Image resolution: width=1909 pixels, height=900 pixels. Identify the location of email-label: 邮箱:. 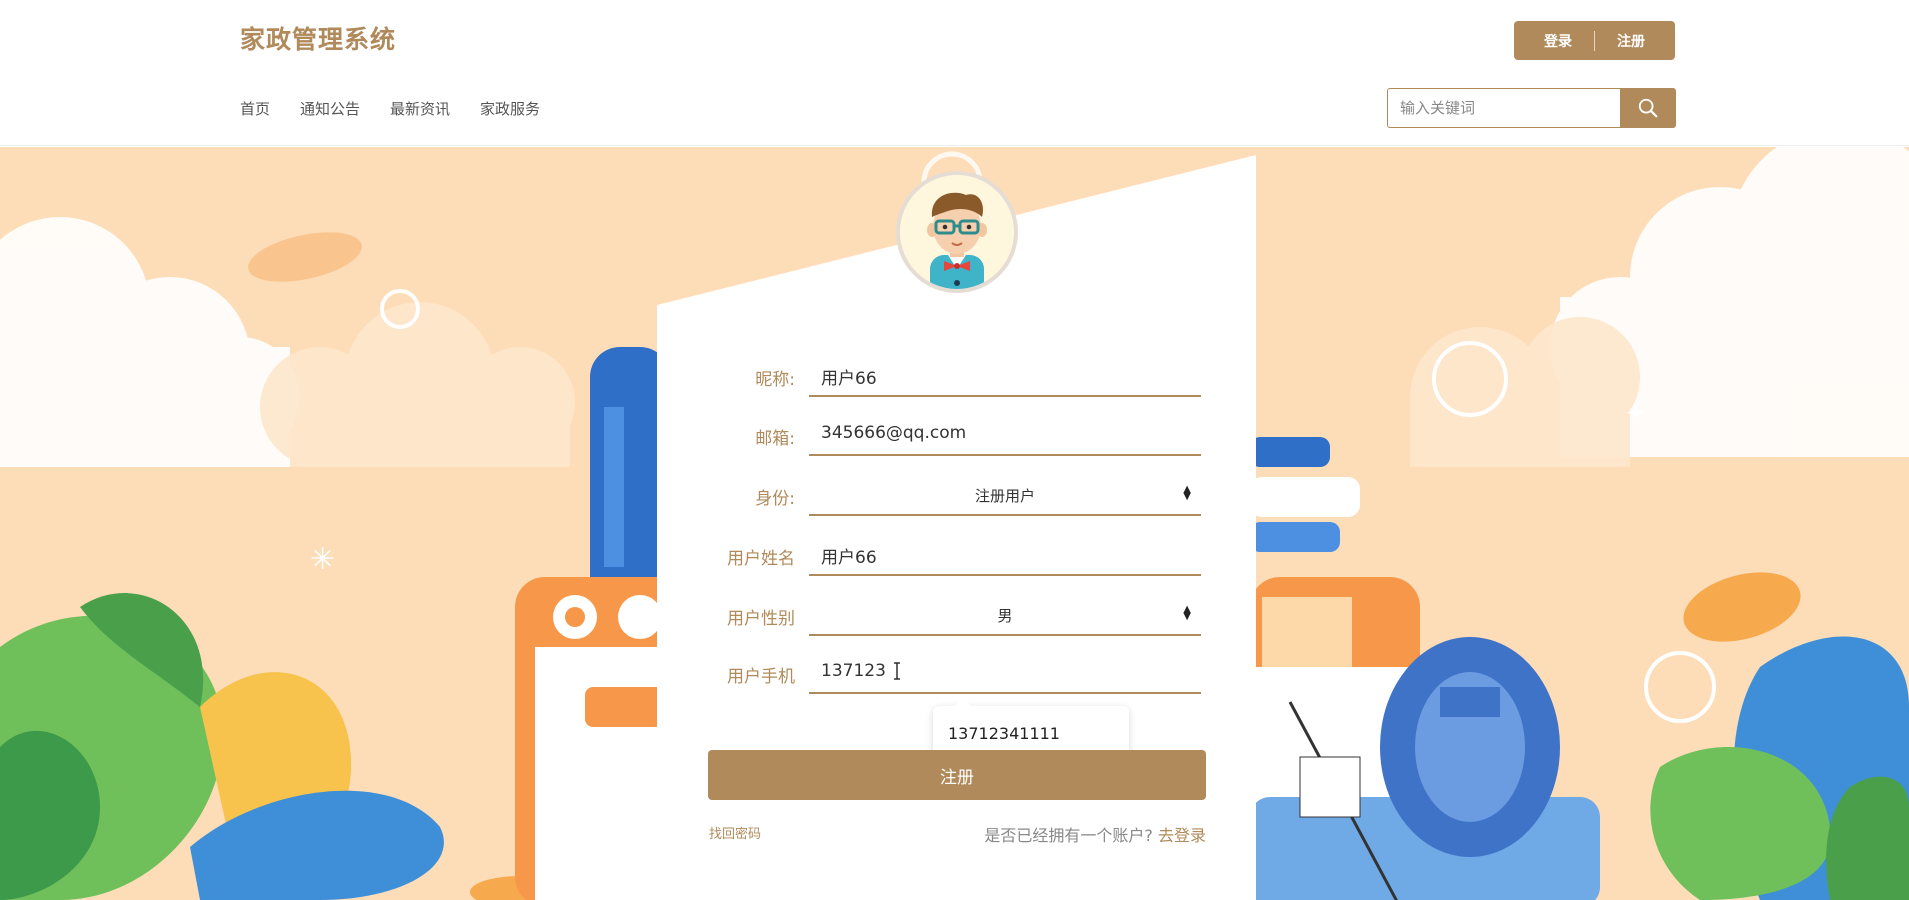
(775, 439).